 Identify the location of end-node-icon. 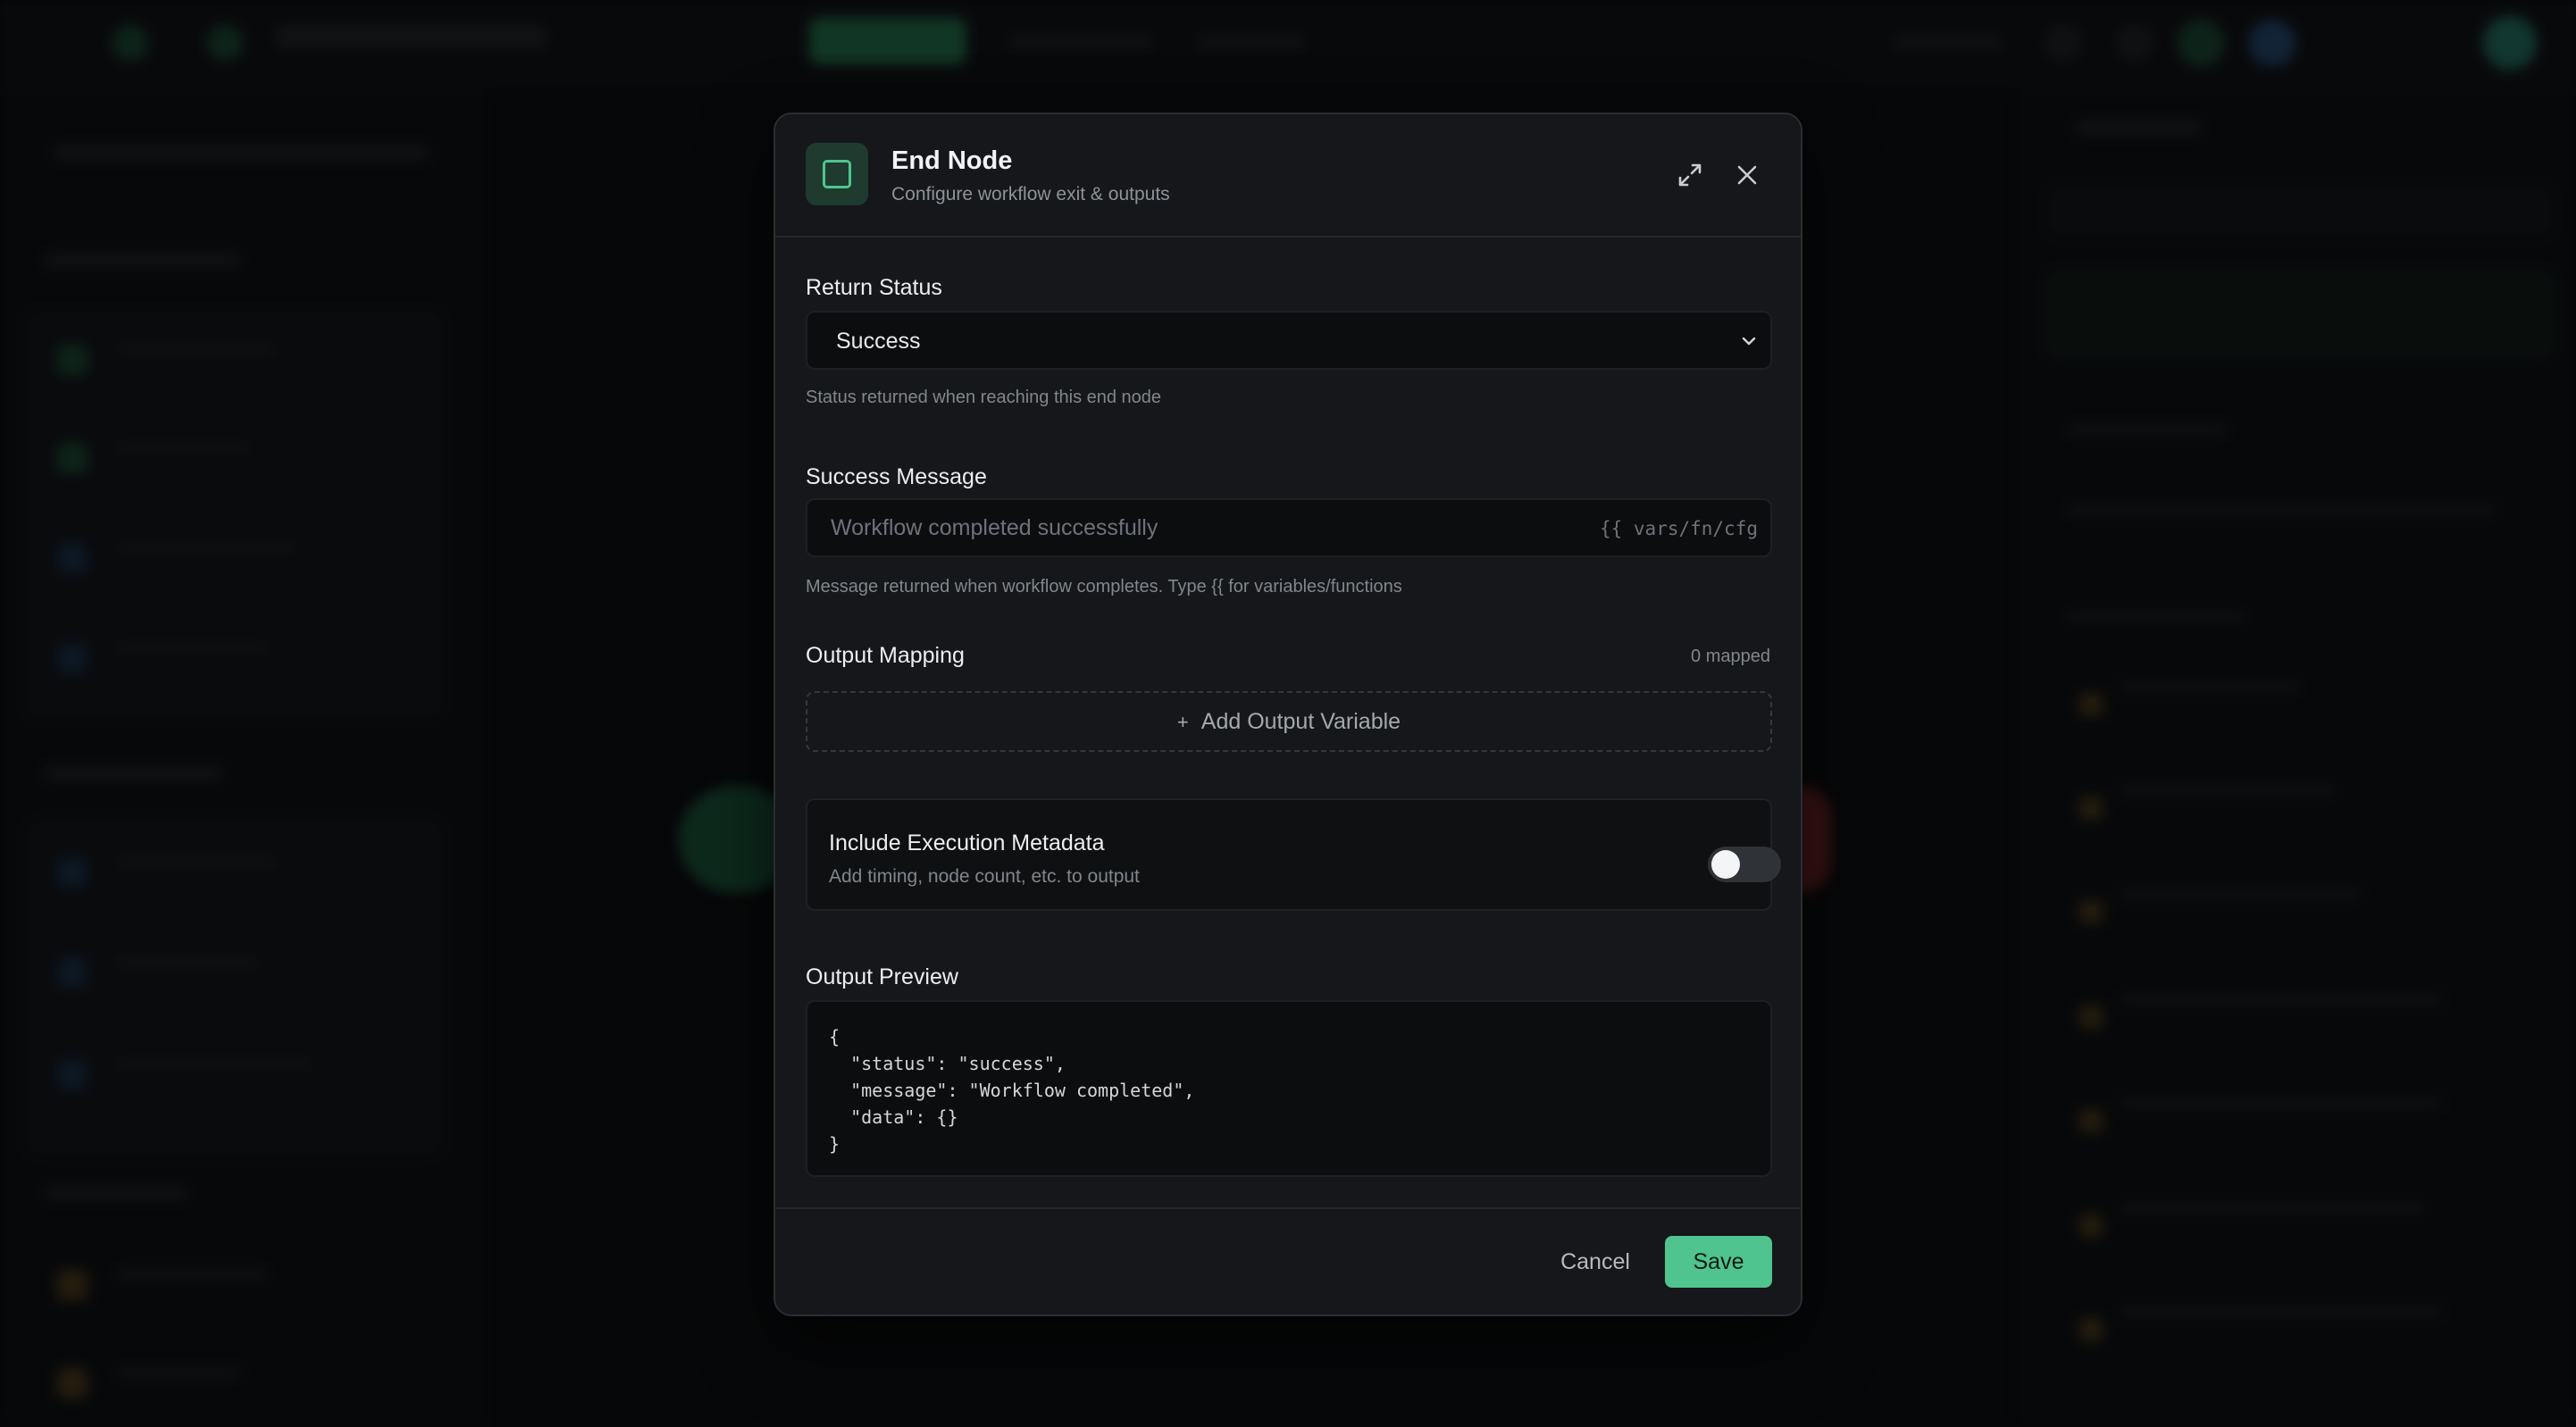
(837, 174).